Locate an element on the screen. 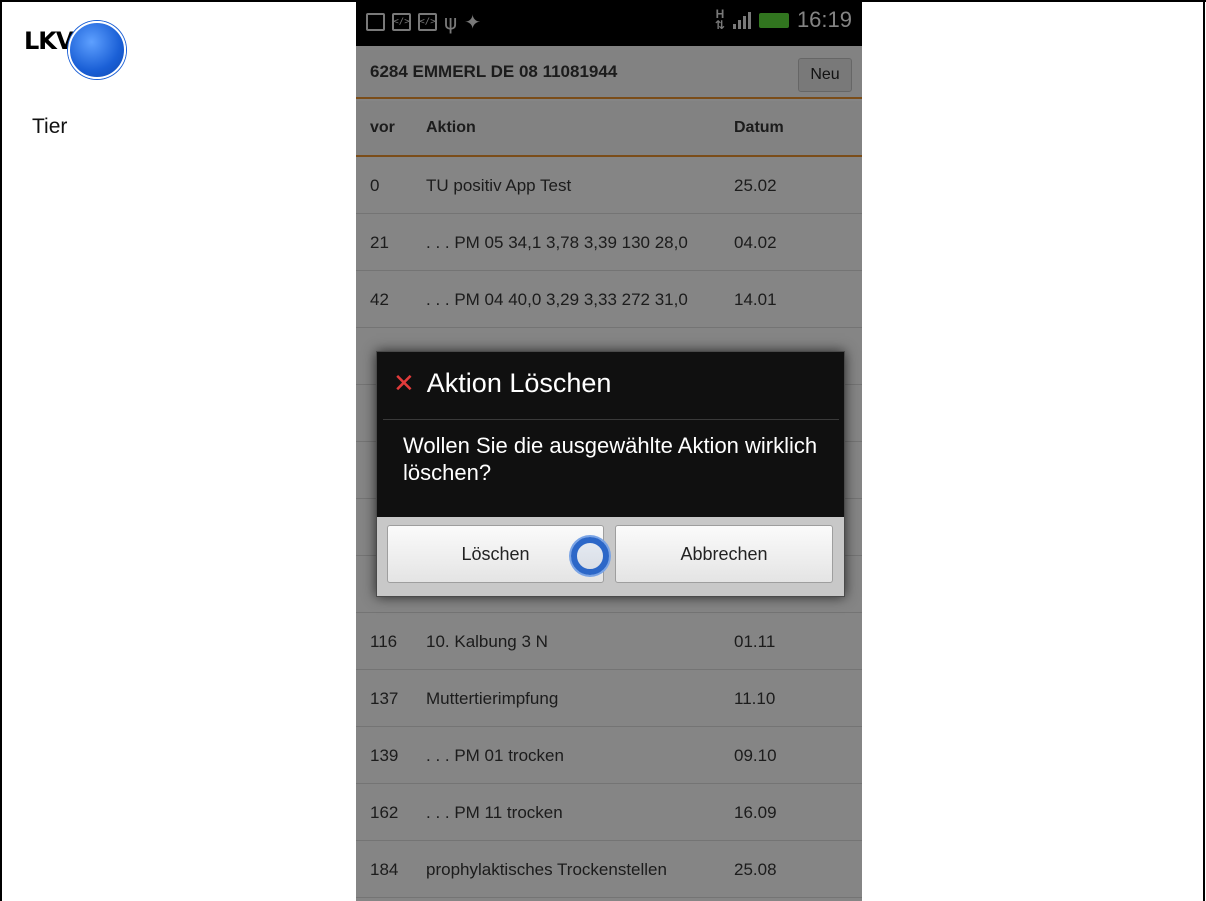  logo-emblem-icon is located at coordinates (97, 50).